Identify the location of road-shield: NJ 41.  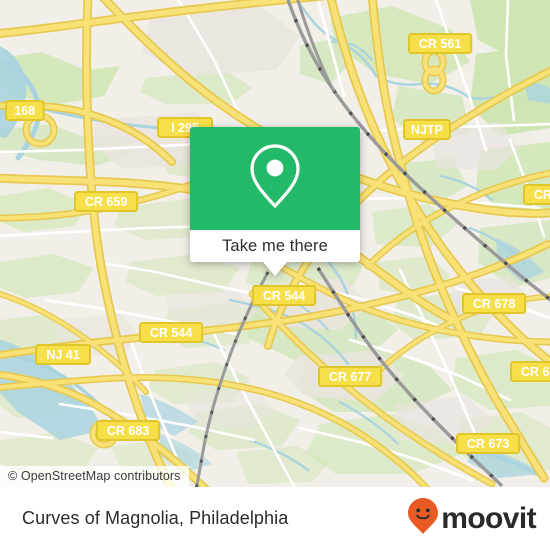
(63, 354).